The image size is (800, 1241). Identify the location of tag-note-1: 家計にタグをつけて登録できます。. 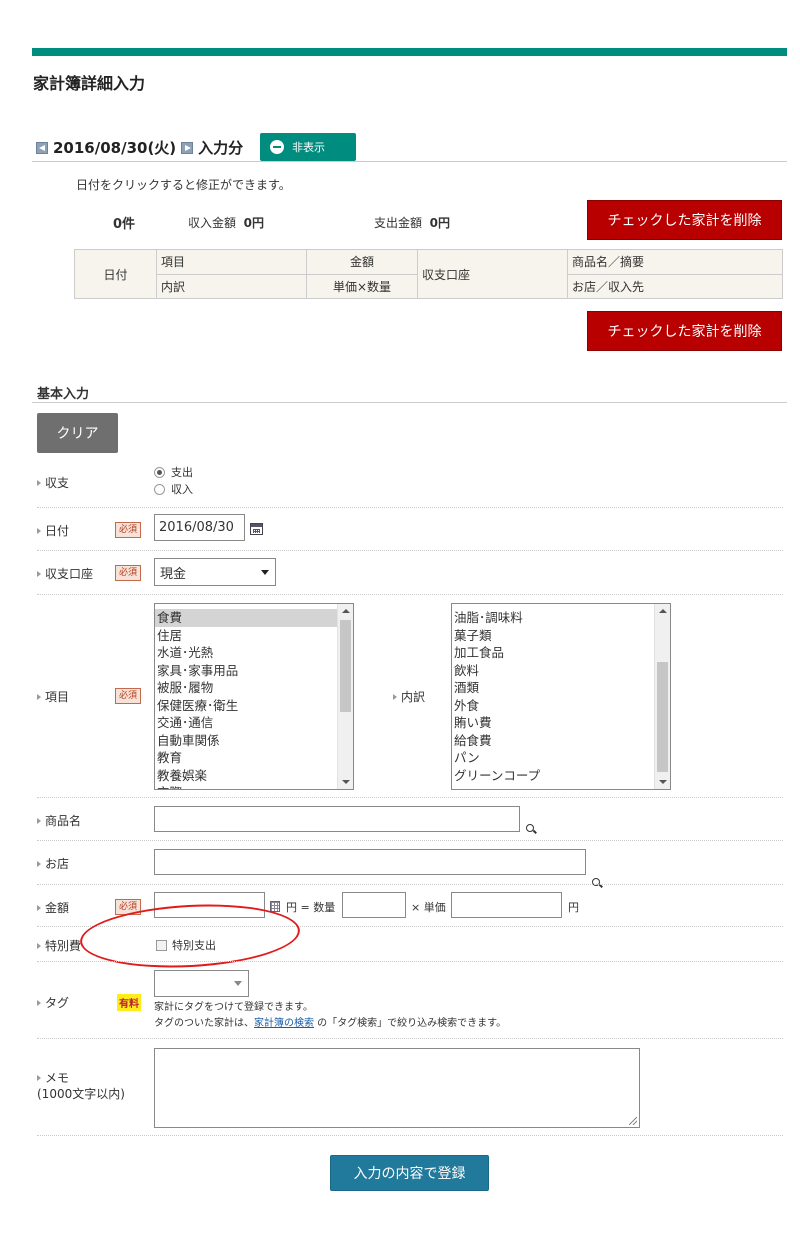
(233, 1007).